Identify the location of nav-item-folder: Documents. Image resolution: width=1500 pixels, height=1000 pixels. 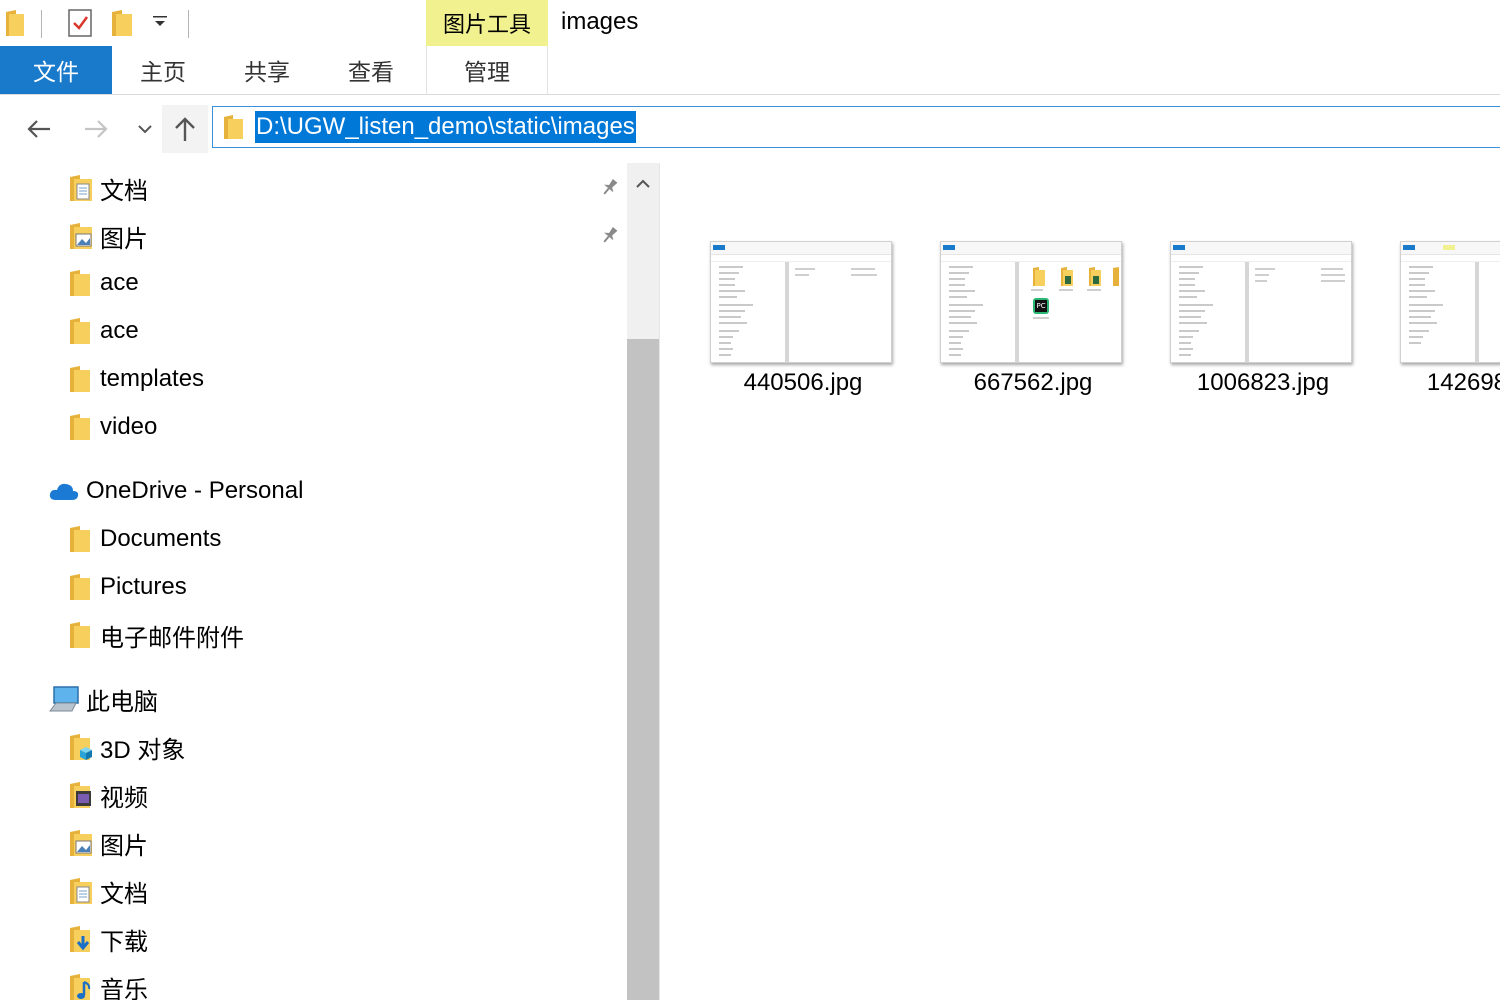
(144, 539).